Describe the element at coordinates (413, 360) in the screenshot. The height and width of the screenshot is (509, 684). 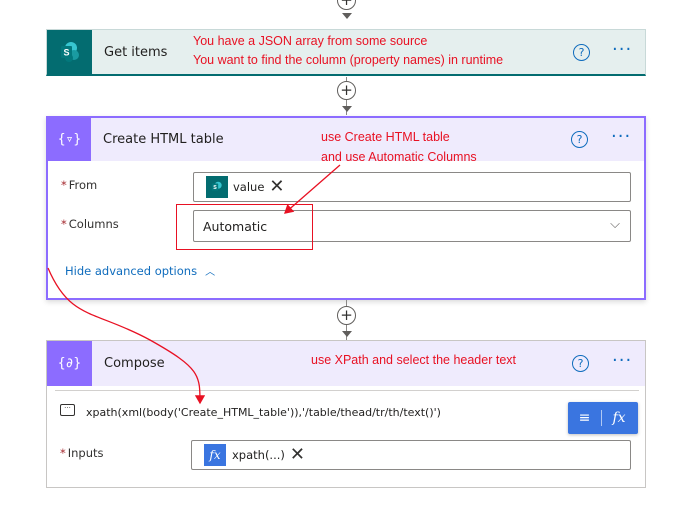
I see `annotation-use-xpath: use XPath and select the header text` at that location.